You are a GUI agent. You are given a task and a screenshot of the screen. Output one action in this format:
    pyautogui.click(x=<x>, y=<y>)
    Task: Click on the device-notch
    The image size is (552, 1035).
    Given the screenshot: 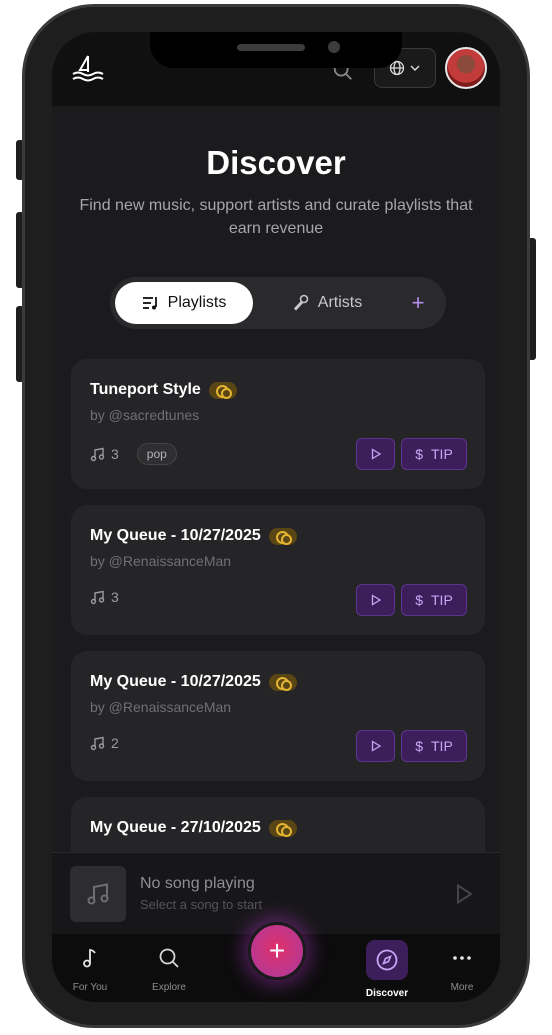 What is the action you would take?
    pyautogui.click(x=276, y=50)
    